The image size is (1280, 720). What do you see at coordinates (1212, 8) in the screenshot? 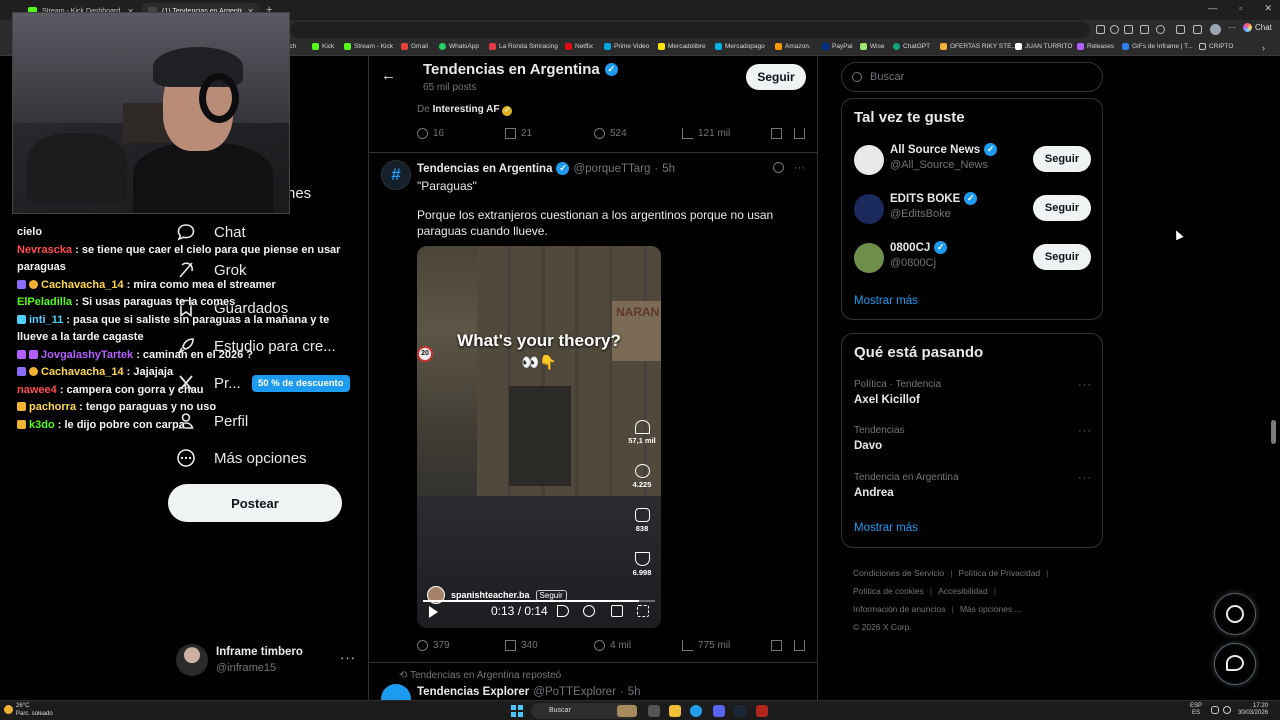
I see `minimize-icon: —` at bounding box center [1212, 8].